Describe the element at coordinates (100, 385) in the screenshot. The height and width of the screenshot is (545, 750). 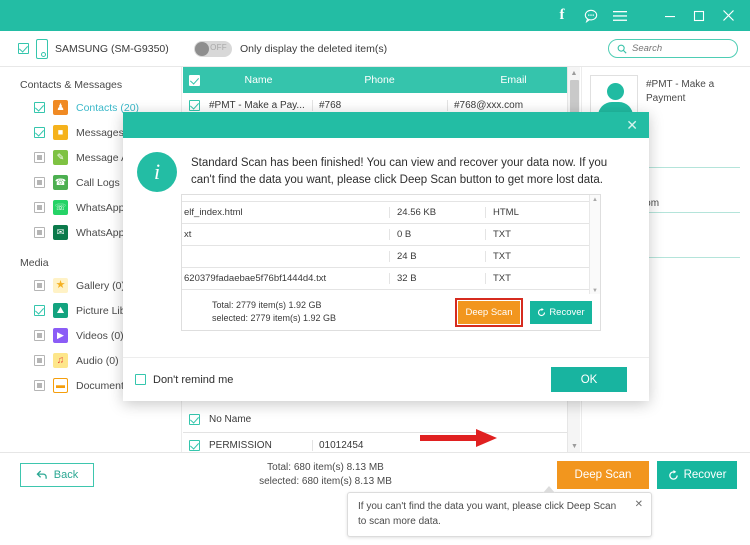
I see `sidebar-item-label: Document` at that location.